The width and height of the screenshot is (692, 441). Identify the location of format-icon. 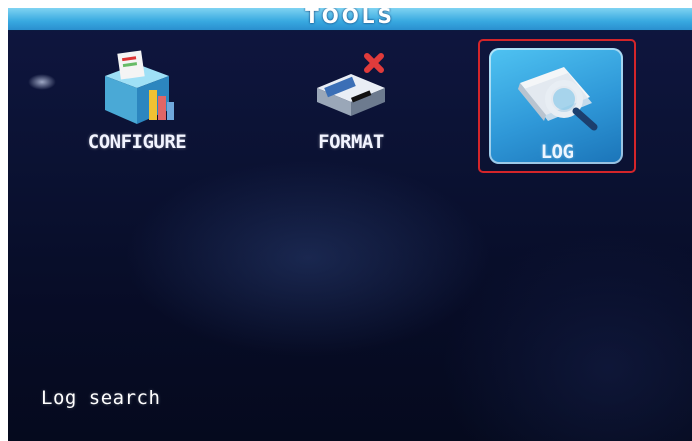
(351, 84).